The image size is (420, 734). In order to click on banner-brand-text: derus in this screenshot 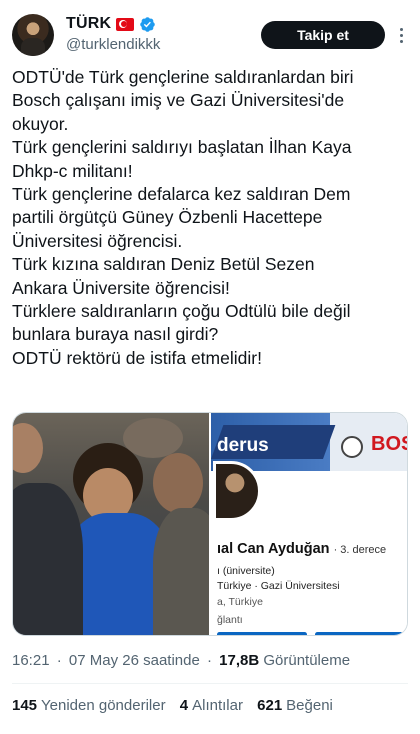, I will do `click(243, 445)`.